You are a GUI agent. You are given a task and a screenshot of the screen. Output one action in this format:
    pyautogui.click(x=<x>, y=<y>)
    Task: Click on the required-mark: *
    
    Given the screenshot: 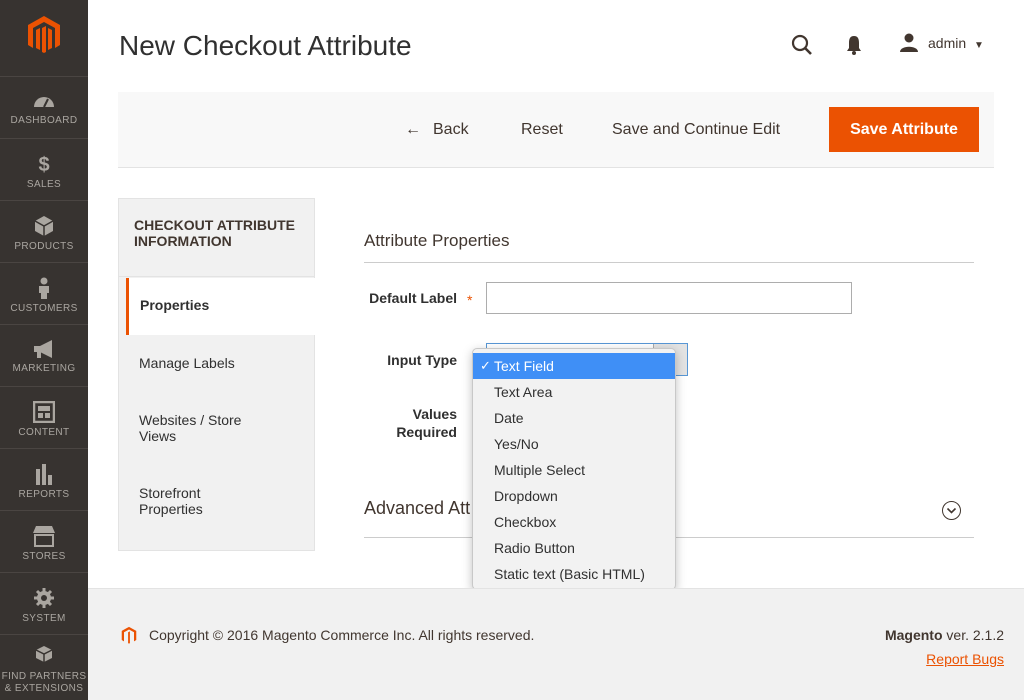 What is the action you would take?
    pyautogui.click(x=470, y=300)
    